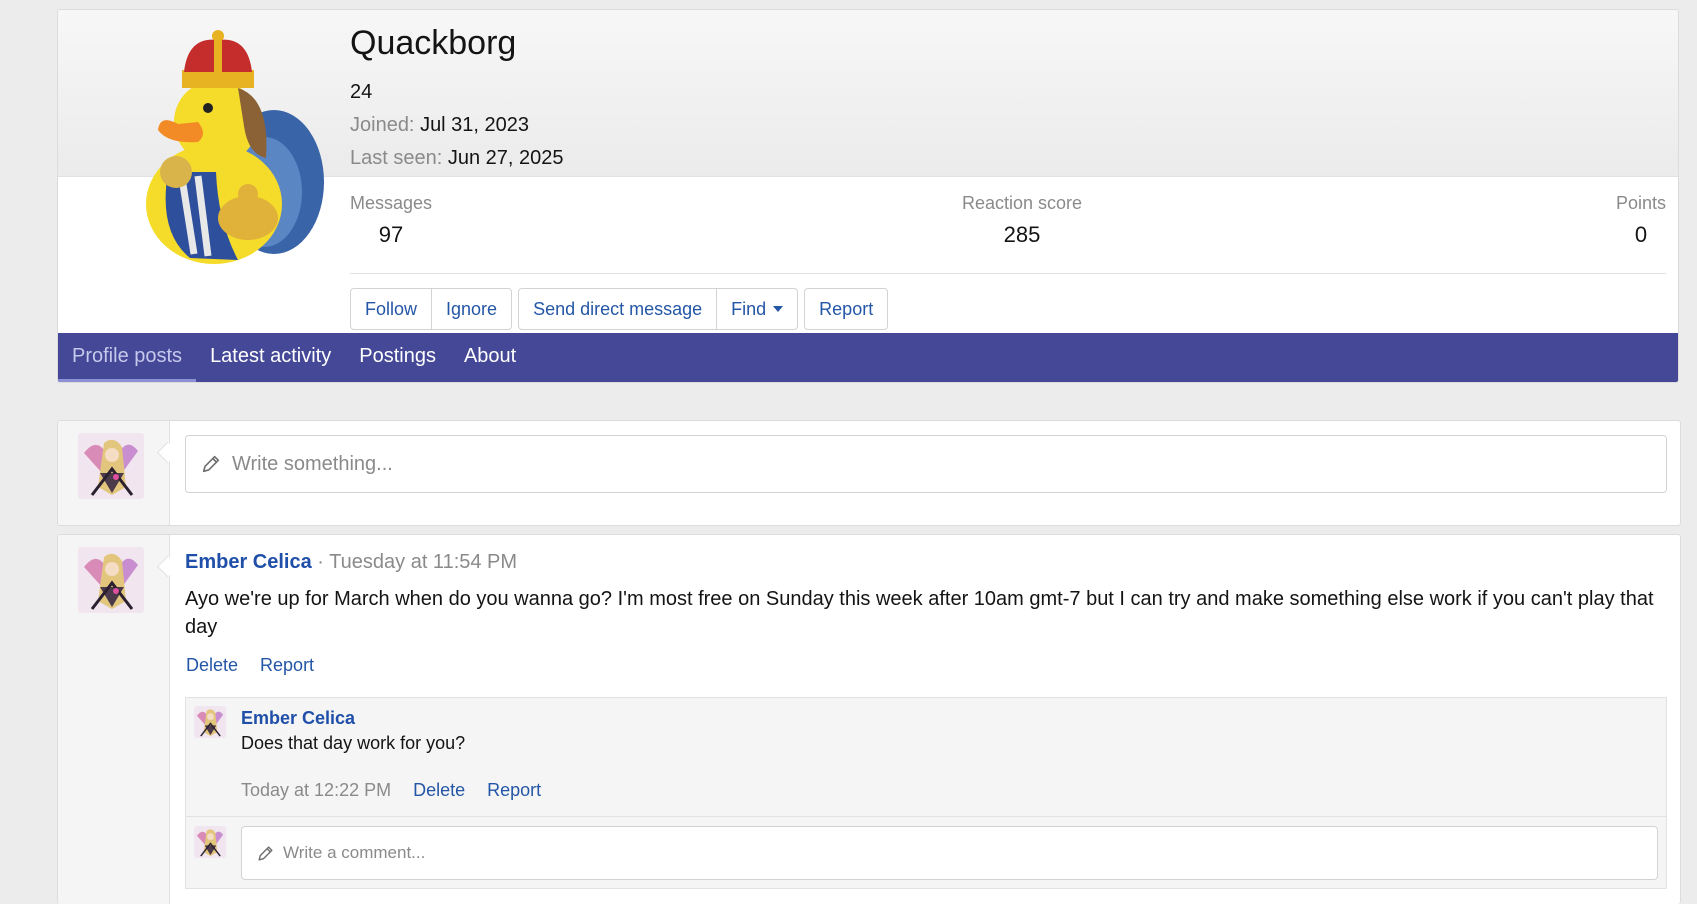  Describe the element at coordinates (298, 718) in the screenshot. I see `comment-author-link: Ember Celica` at that location.